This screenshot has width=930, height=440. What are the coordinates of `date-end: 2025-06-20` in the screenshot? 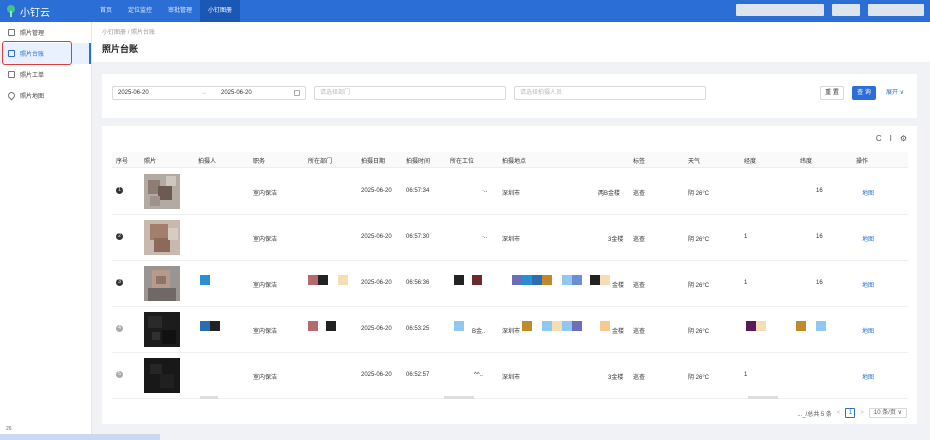 It's located at (236, 93).